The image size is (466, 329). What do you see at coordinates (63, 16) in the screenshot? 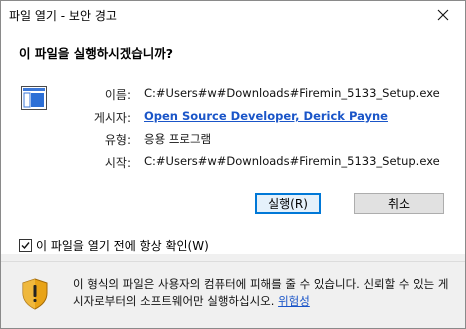
I see `window-title: 파일 열기 - 보안 경고` at bounding box center [63, 16].